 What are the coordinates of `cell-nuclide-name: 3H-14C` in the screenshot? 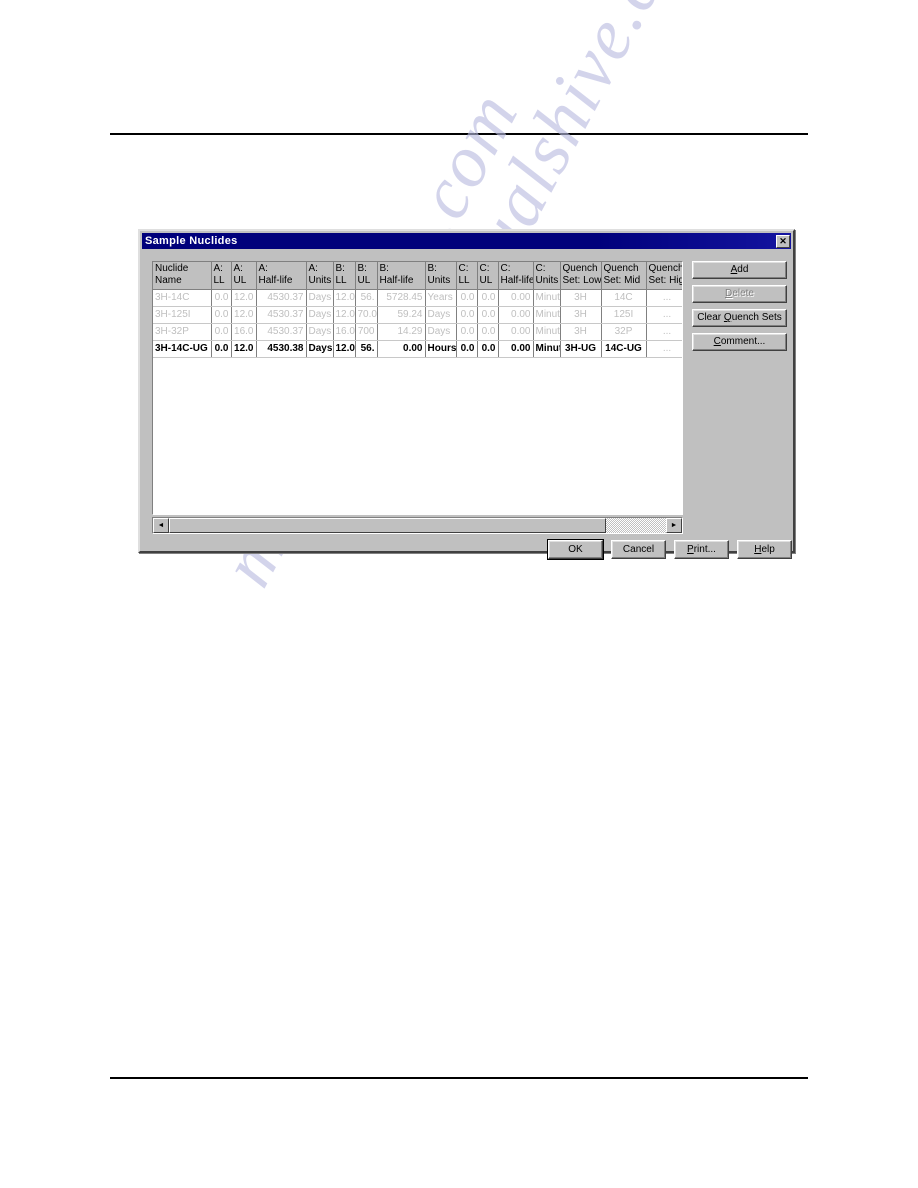 It's located at (182, 298).